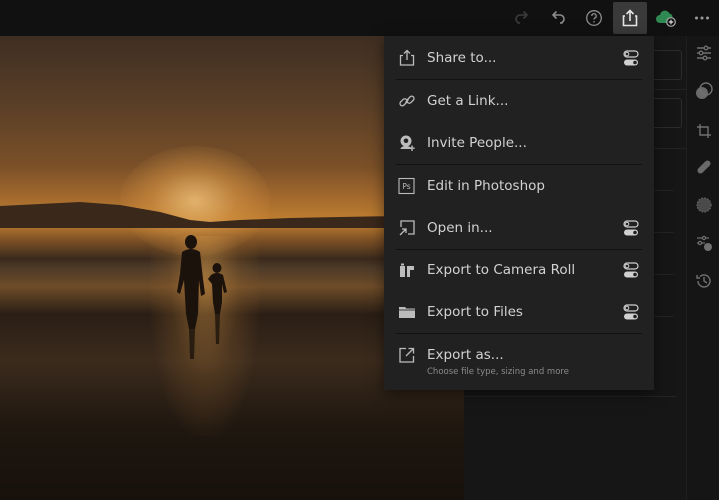 The width and height of the screenshot is (719, 500). I want to click on undo-icon, so click(558, 17).